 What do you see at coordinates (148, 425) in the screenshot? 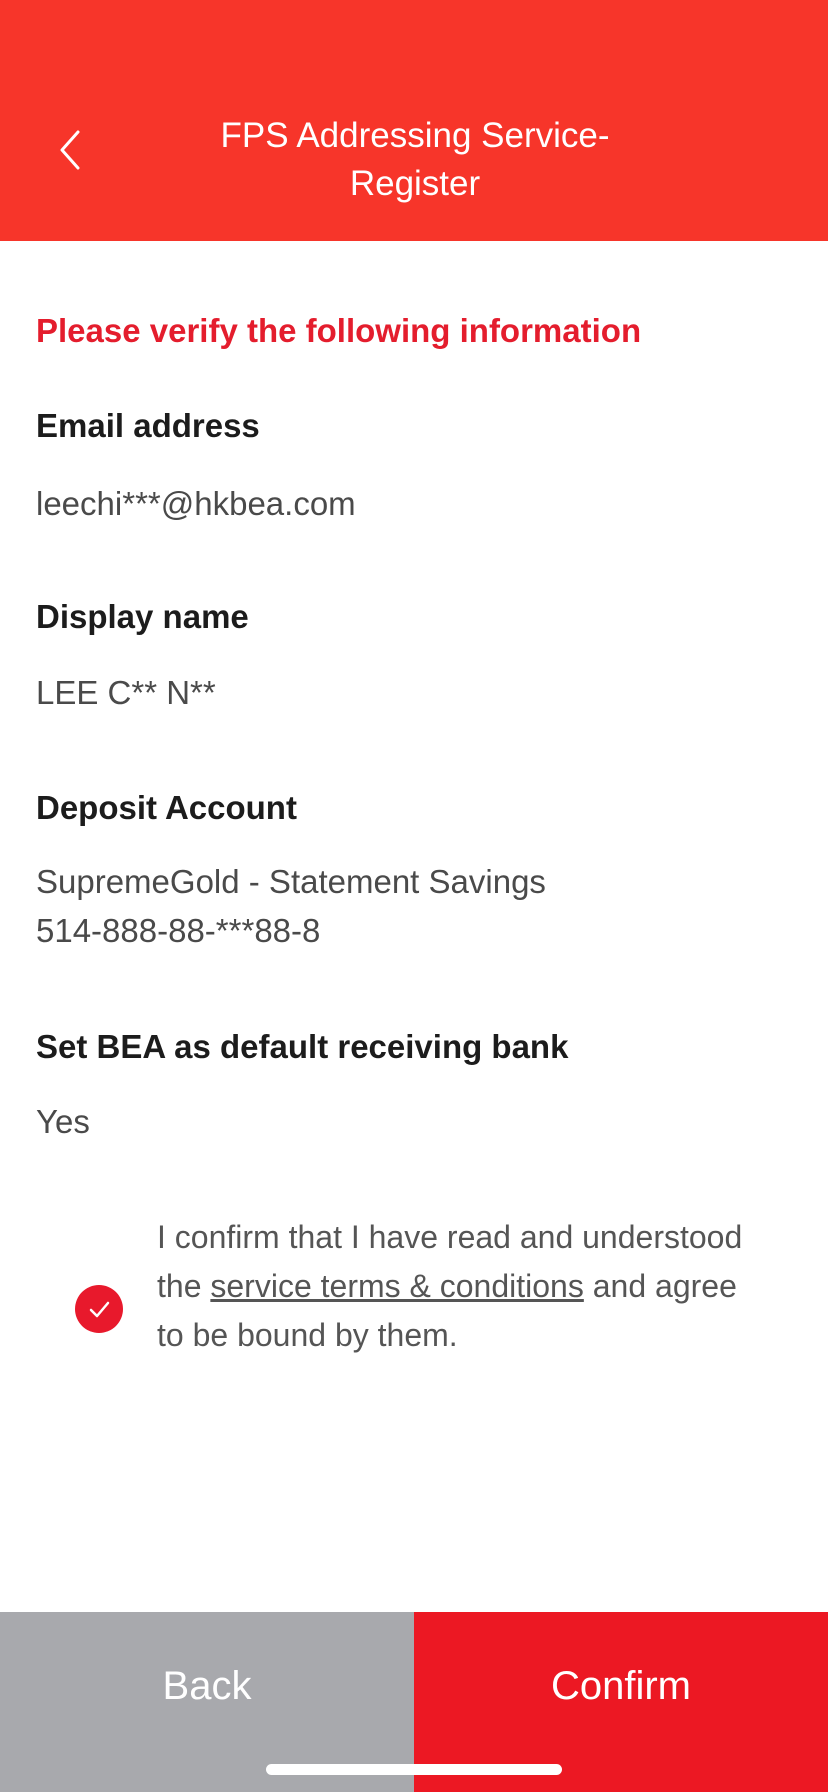
I see `email-label: Email address` at bounding box center [148, 425].